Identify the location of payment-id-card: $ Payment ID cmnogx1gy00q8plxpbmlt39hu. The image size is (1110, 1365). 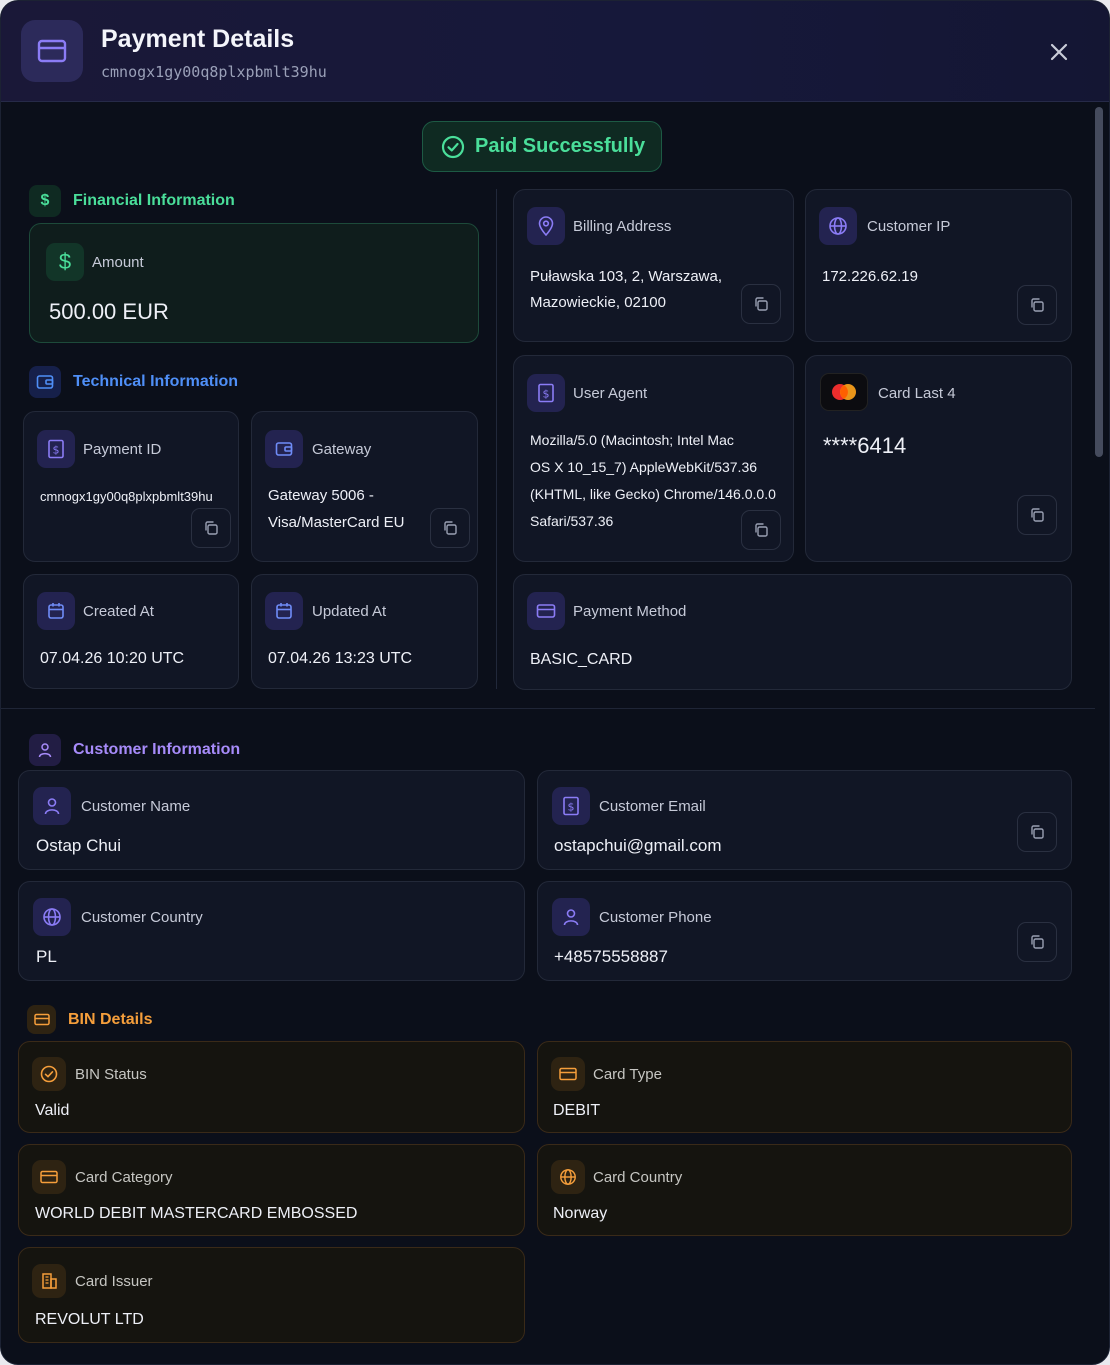
(131, 486).